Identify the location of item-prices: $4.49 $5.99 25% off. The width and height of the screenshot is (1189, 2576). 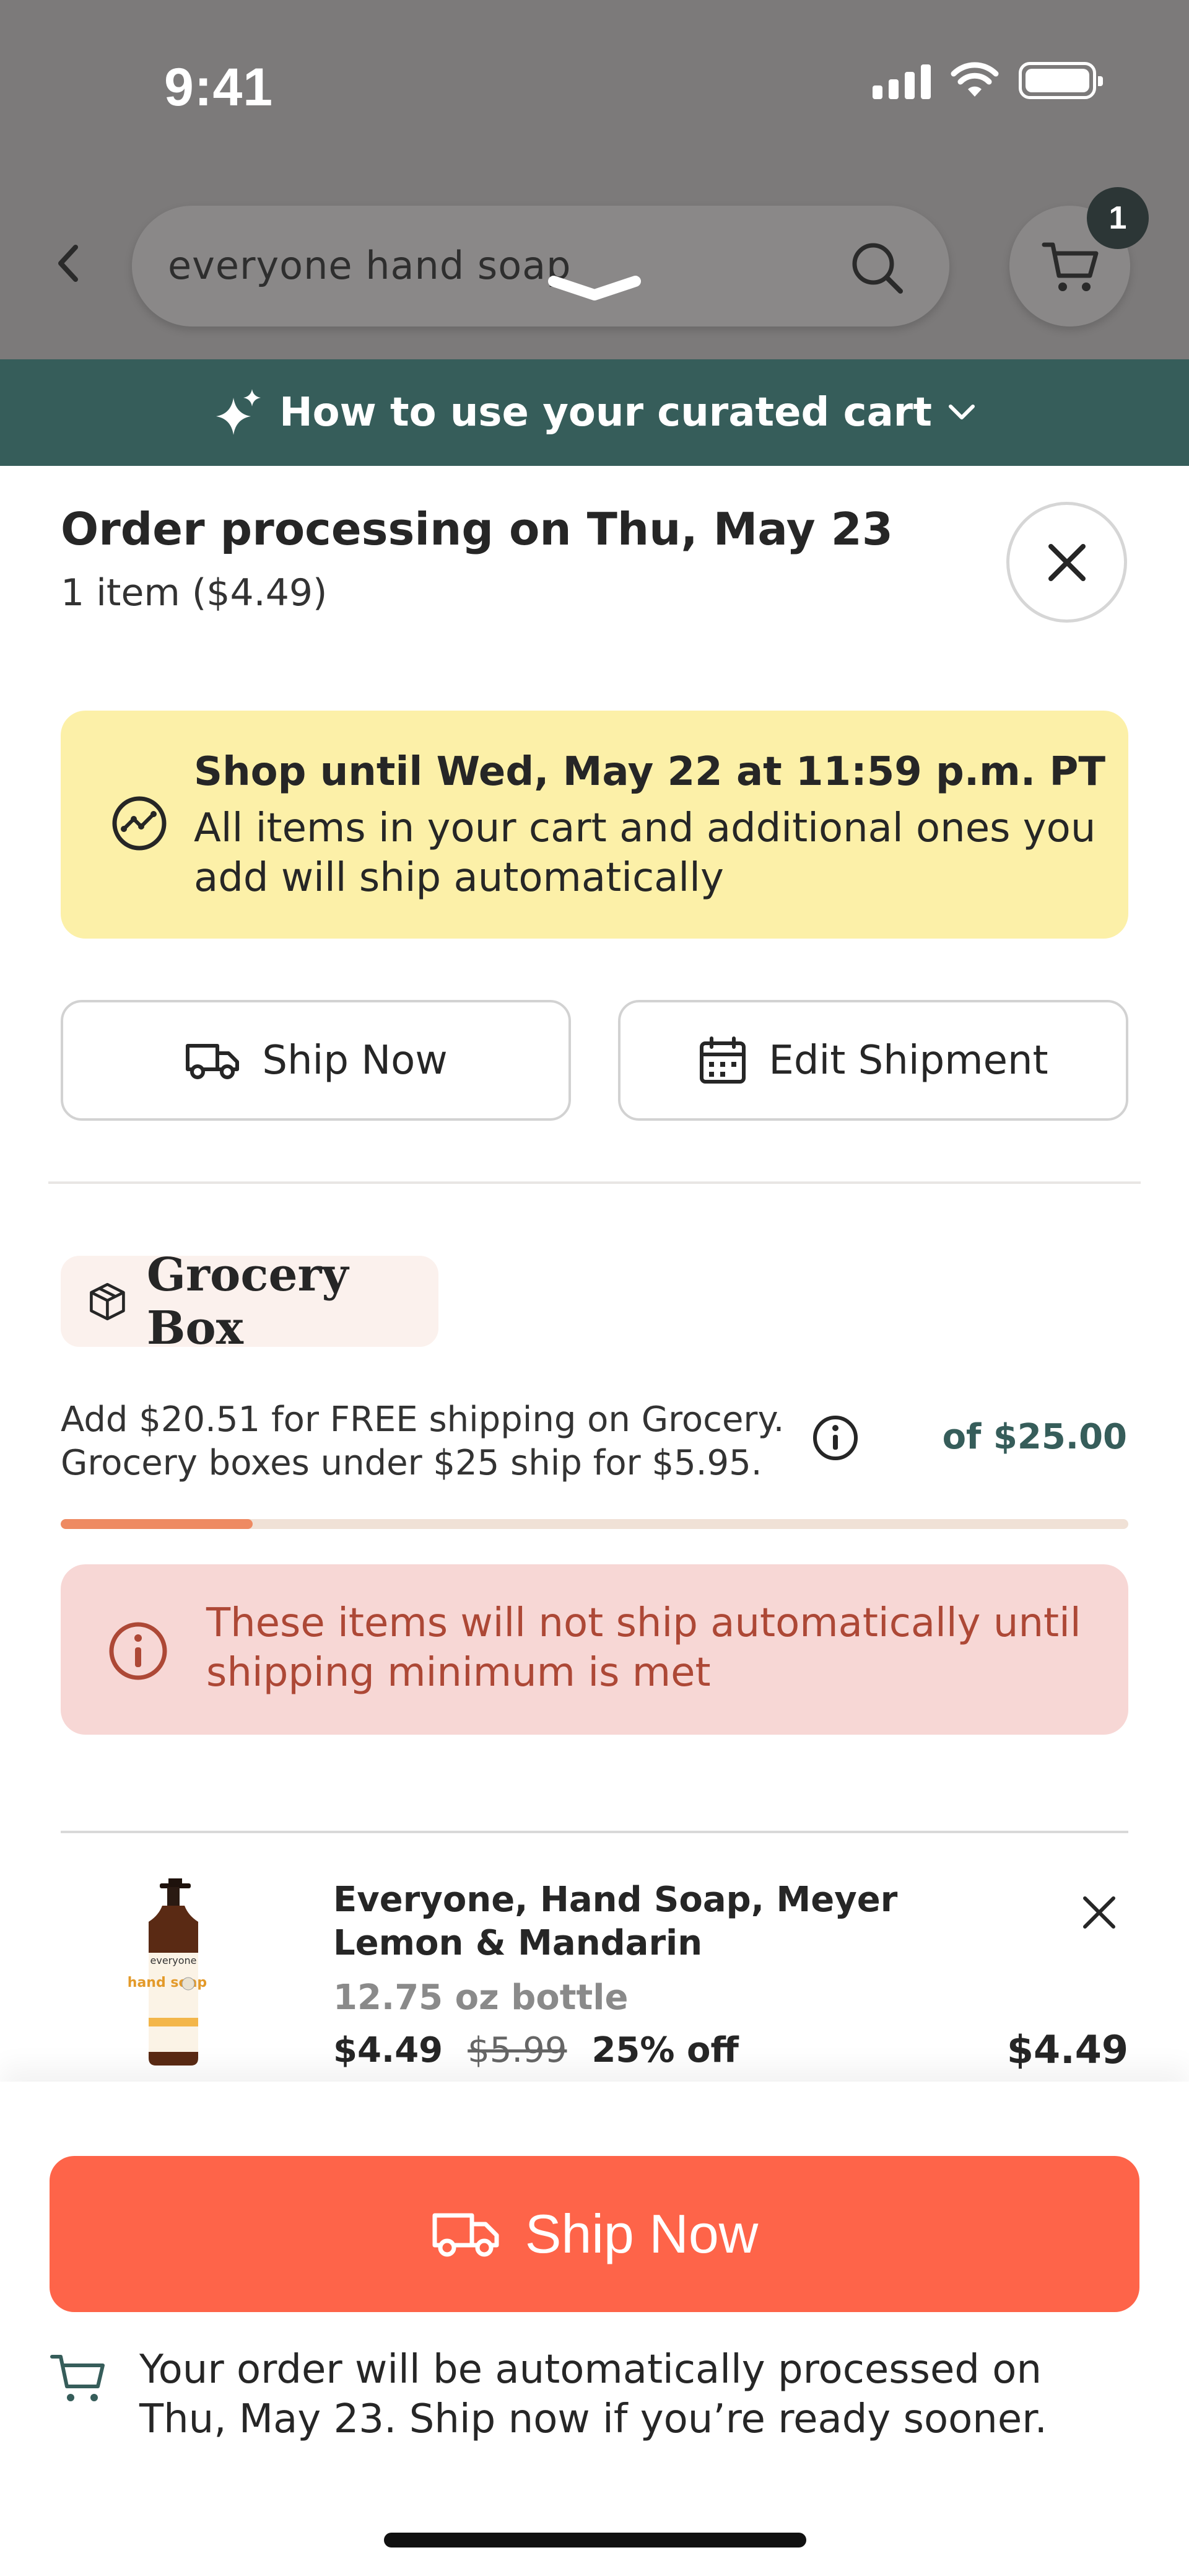
(536, 2050).